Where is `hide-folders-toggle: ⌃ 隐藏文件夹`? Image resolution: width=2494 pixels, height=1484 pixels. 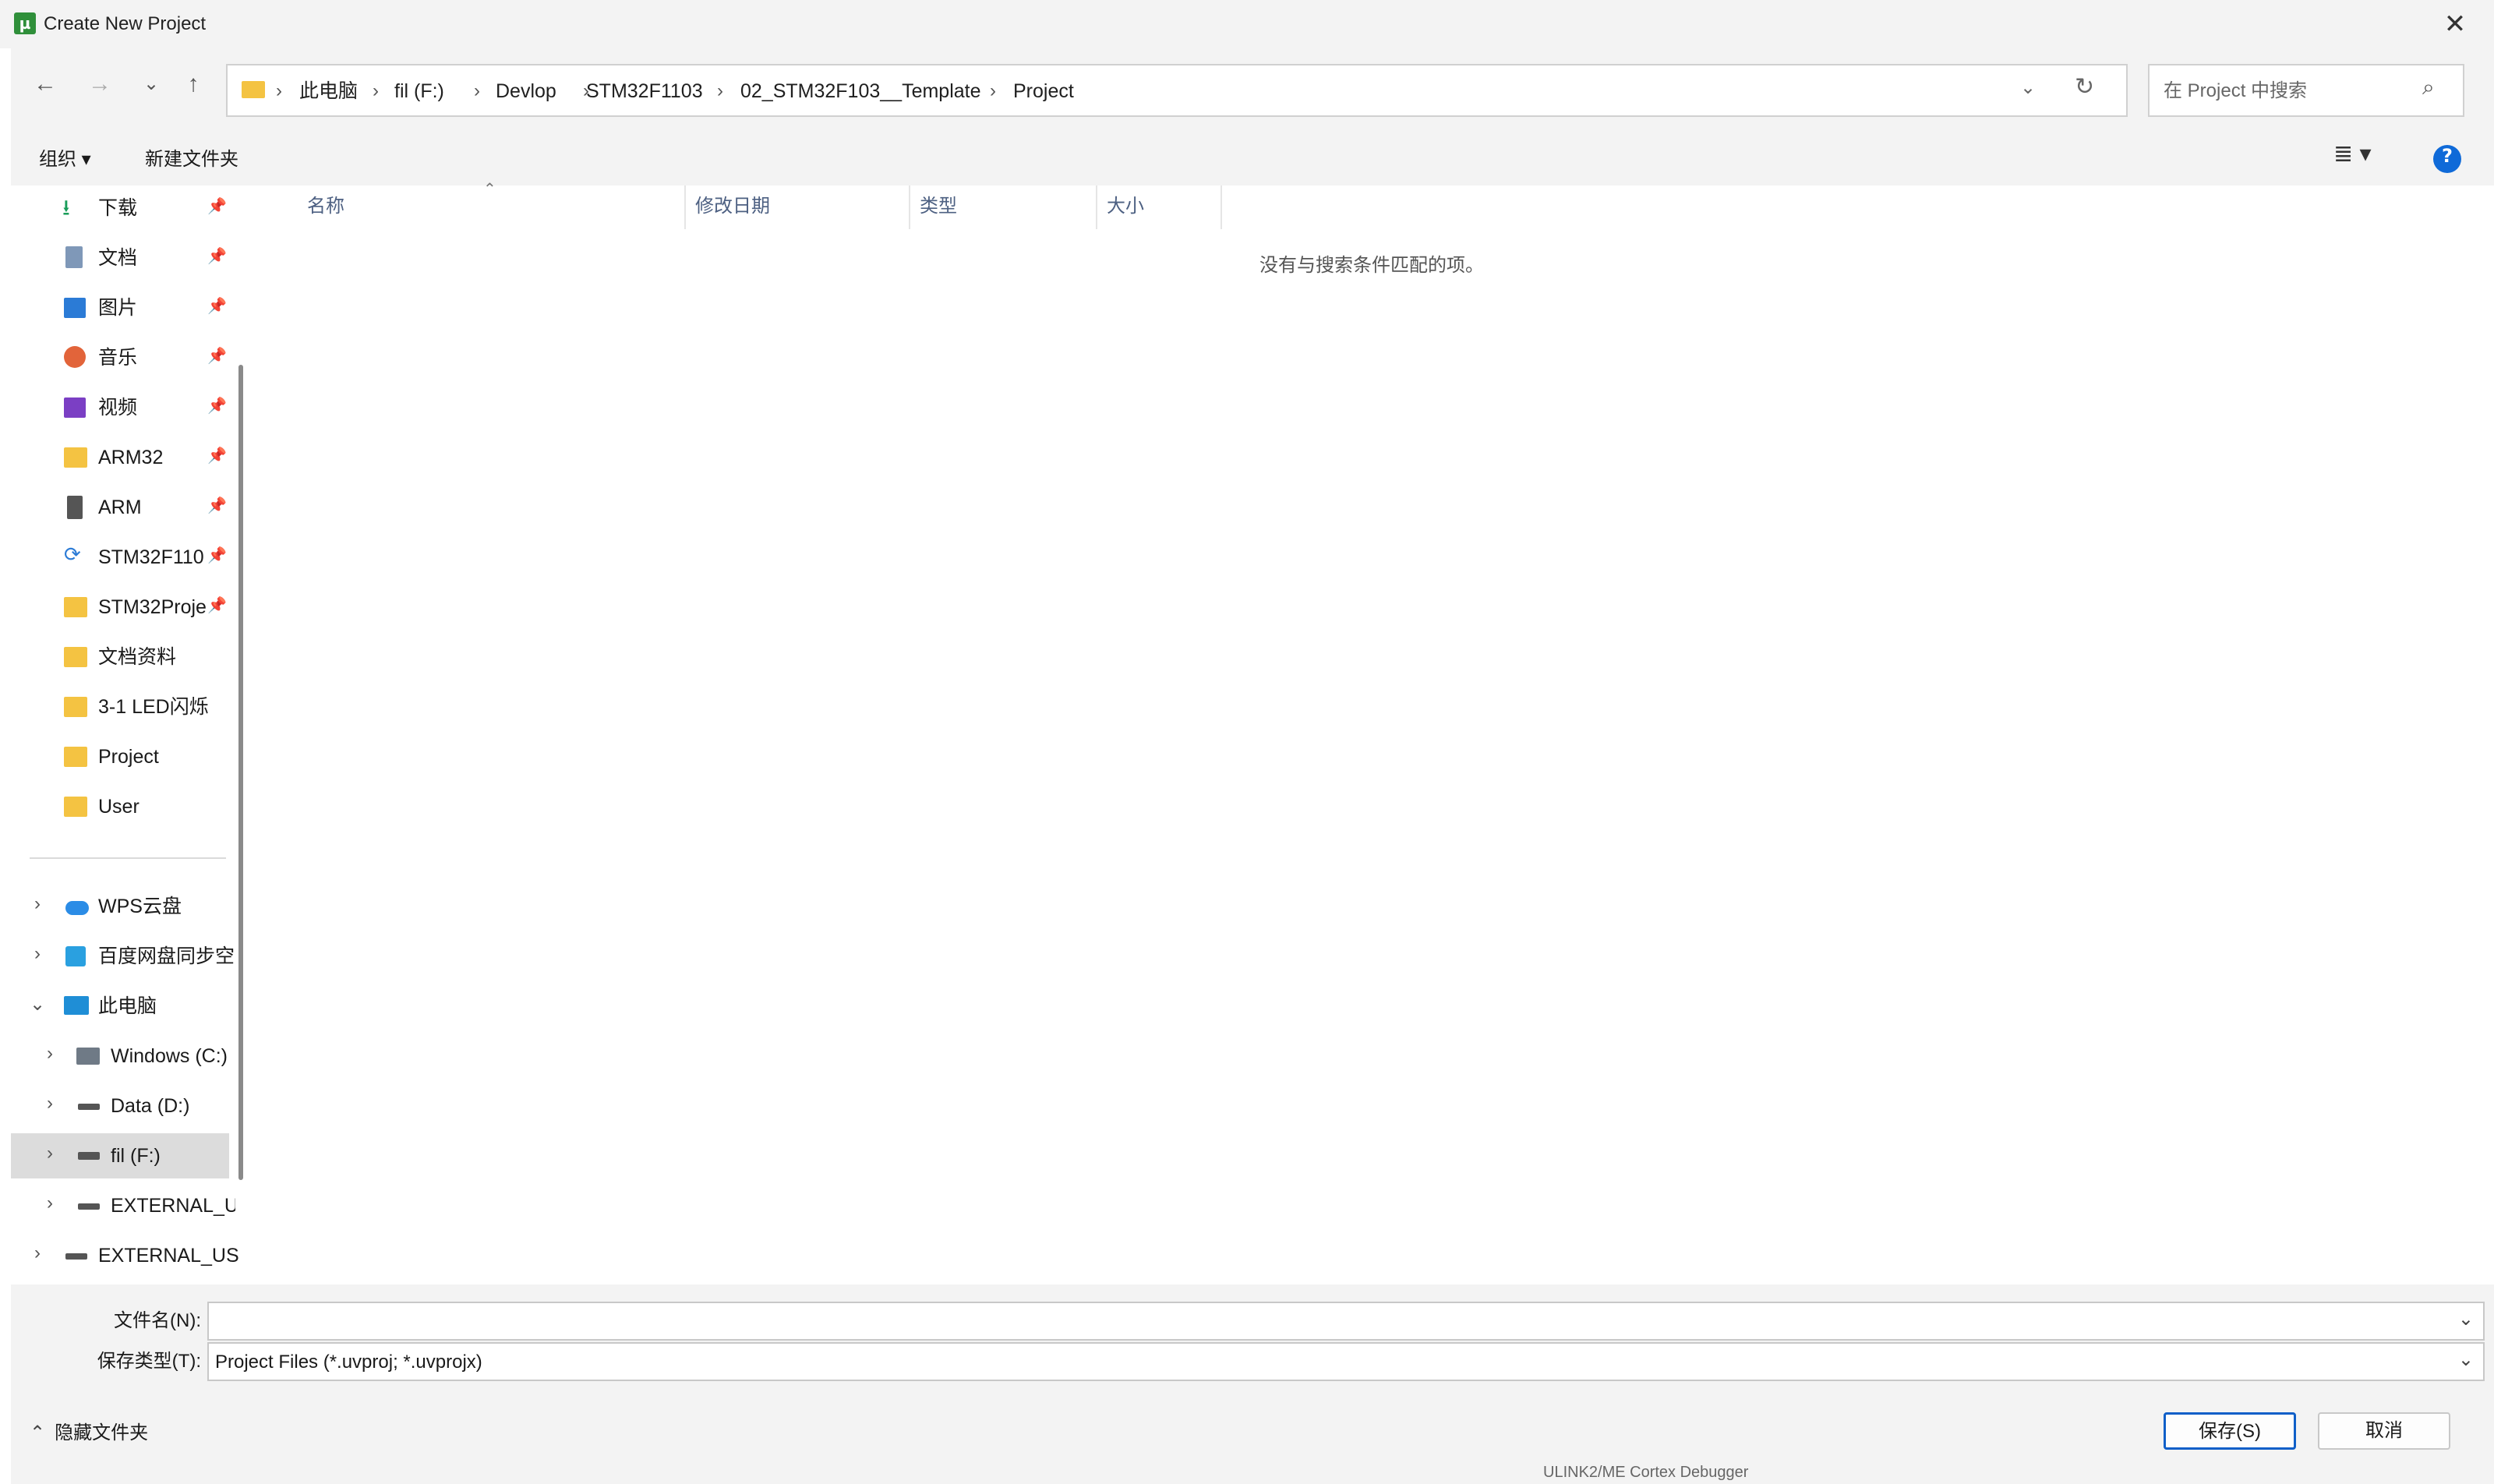 hide-folders-toggle: ⌃ 隐藏文件夹 is located at coordinates (89, 1433).